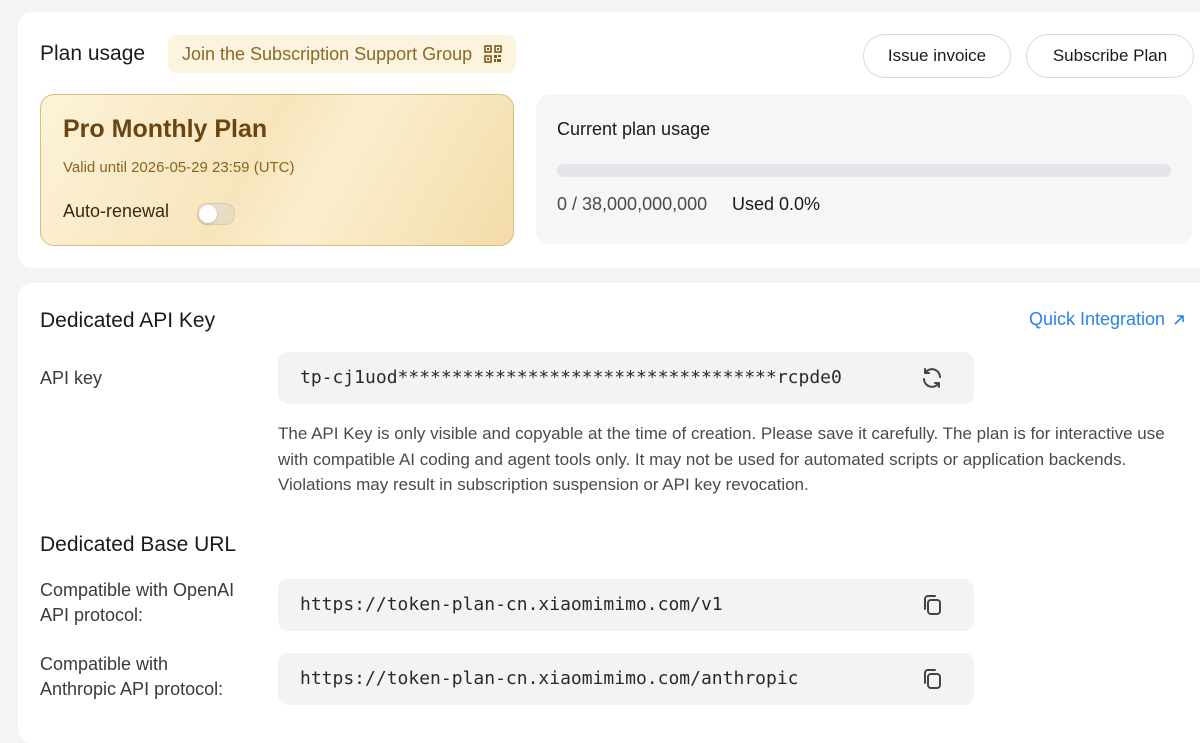 The image size is (1200, 743). Describe the element at coordinates (137, 603) in the screenshot. I see `openai-protocol-label: Compatible with OpenAI API protocol:` at that location.